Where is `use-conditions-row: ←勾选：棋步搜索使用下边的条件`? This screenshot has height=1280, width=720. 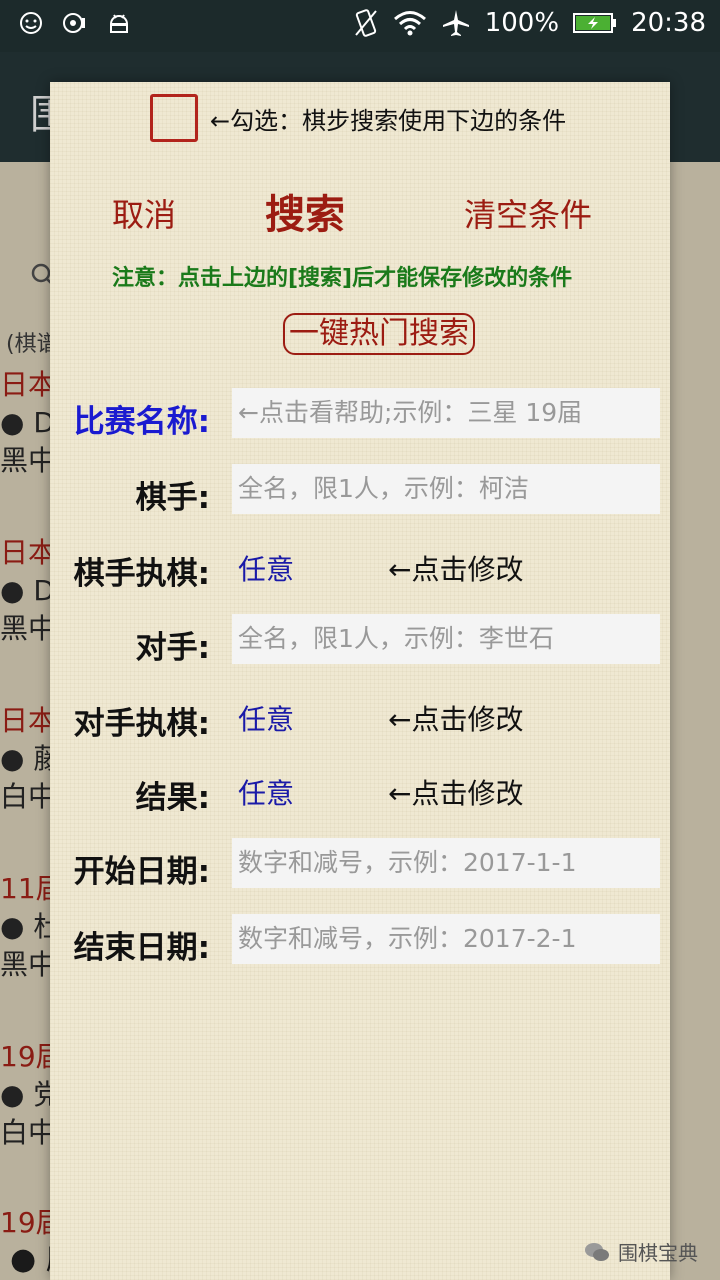 use-conditions-row: ←勾选：棋步搜索使用下边的条件 is located at coordinates (358, 118).